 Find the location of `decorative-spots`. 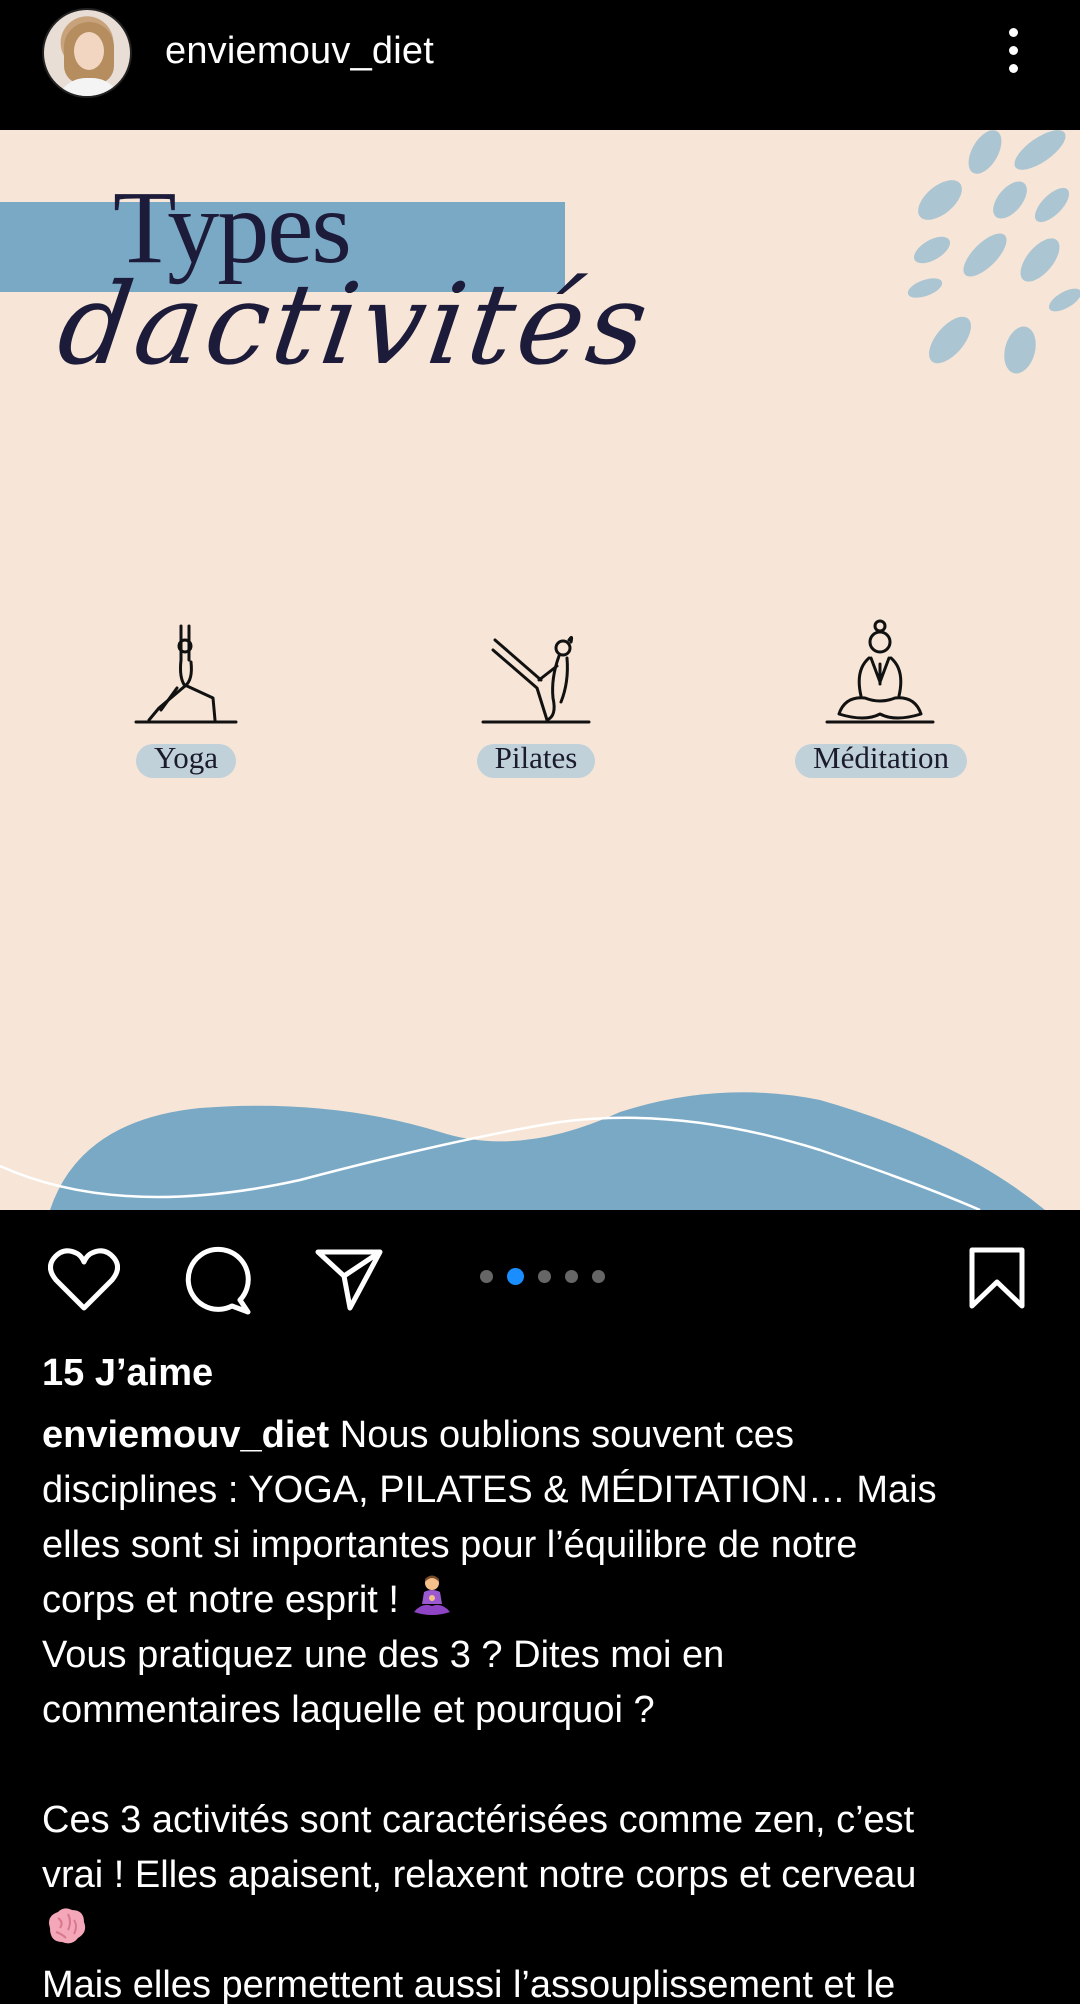

decorative-spots is located at coordinates (993, 252).